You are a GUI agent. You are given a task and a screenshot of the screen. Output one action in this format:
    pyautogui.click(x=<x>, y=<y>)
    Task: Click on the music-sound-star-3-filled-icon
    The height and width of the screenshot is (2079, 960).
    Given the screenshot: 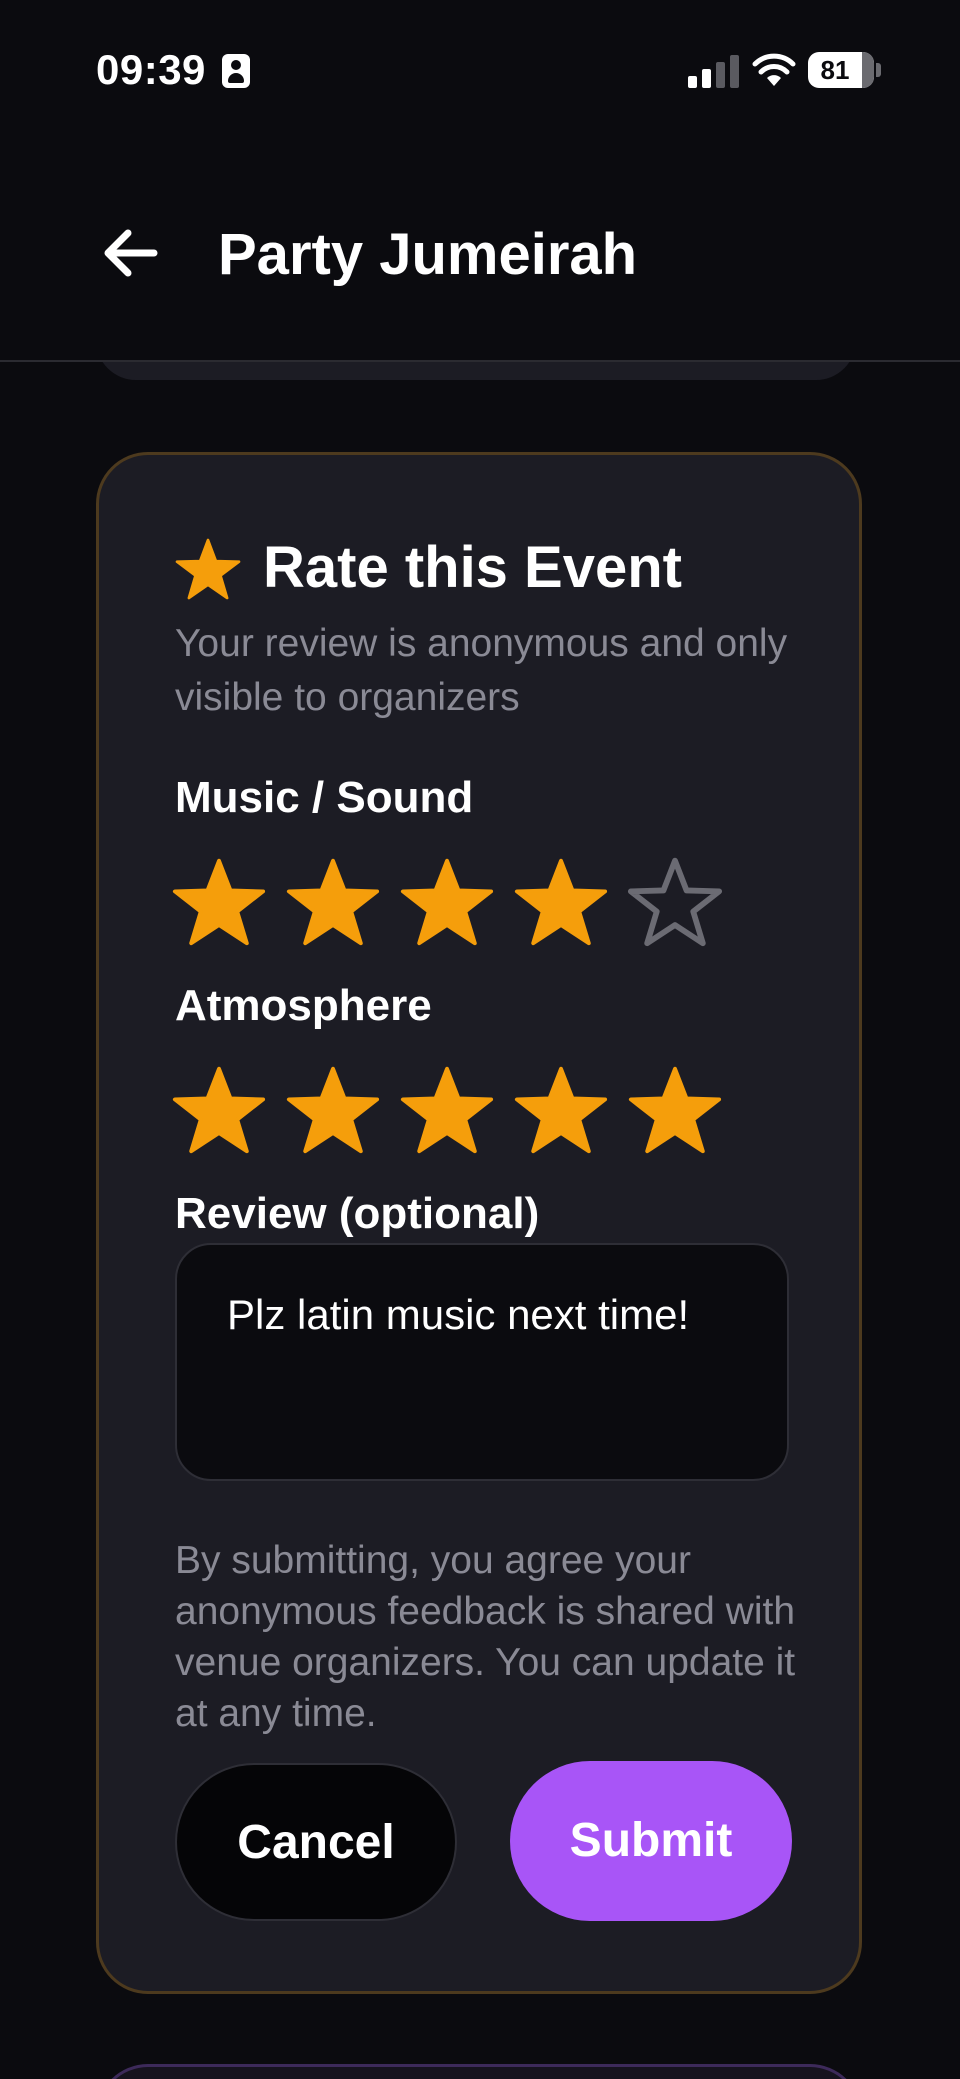 What is the action you would take?
    pyautogui.click(x=447, y=901)
    